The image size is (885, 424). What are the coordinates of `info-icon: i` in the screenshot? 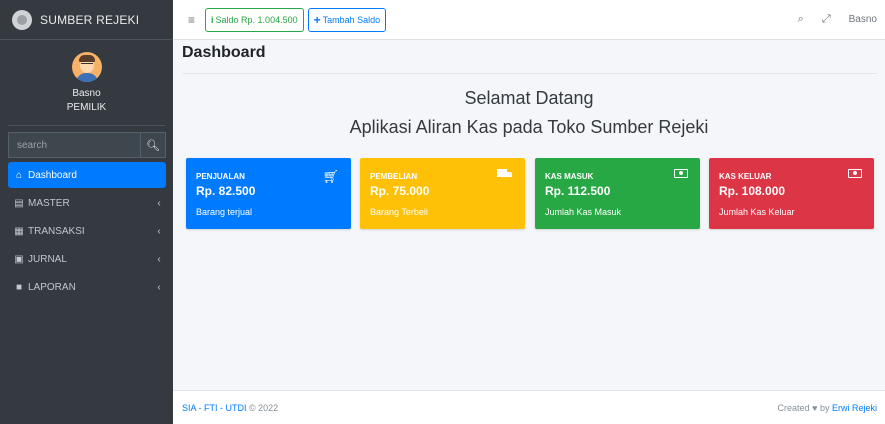 It's located at (212, 19).